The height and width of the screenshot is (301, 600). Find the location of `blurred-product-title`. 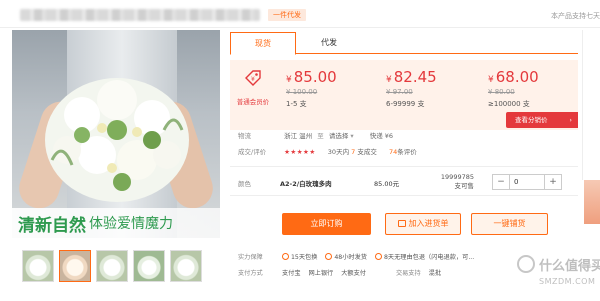

blurred-product-title is located at coordinates (140, 15).